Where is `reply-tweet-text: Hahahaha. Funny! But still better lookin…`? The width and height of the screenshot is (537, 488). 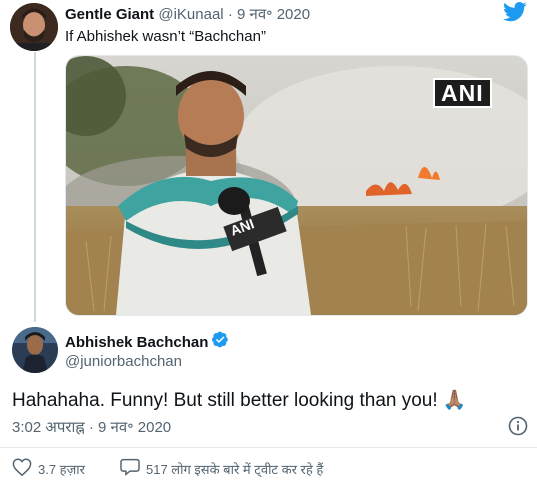 reply-tweet-text: Hahahaha. Funny! But still better lookin… is located at coordinates (239, 400).